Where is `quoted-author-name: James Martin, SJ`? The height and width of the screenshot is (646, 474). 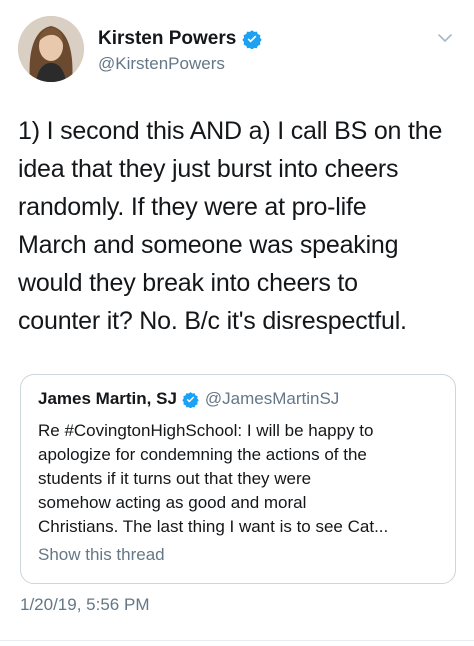 quoted-author-name: James Martin, SJ is located at coordinates (107, 398).